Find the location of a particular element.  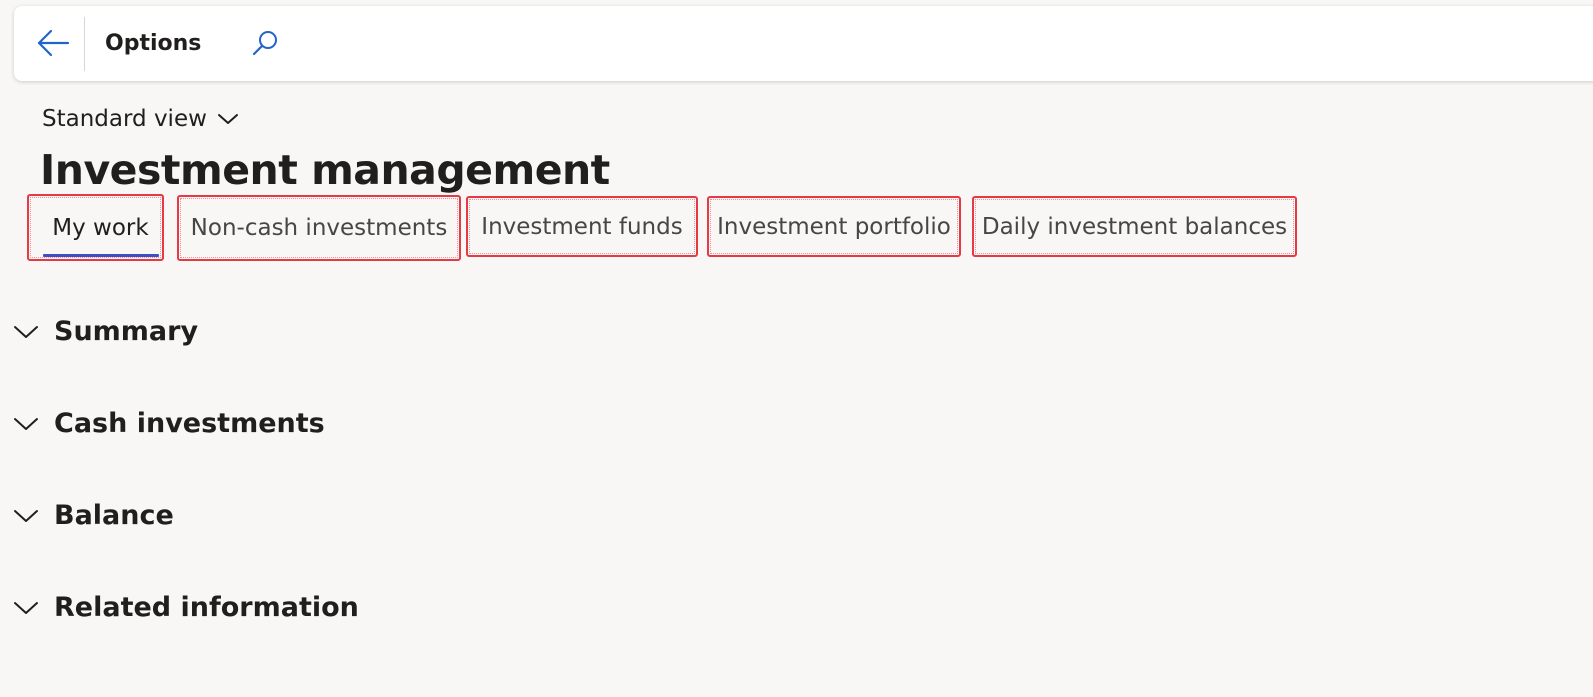

tab-label: My work is located at coordinates (100, 227).